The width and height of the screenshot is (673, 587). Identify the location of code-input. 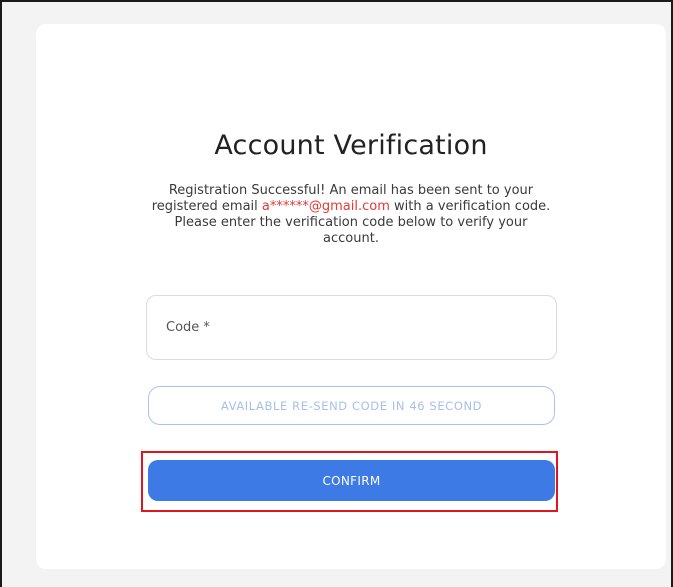
(351, 327).